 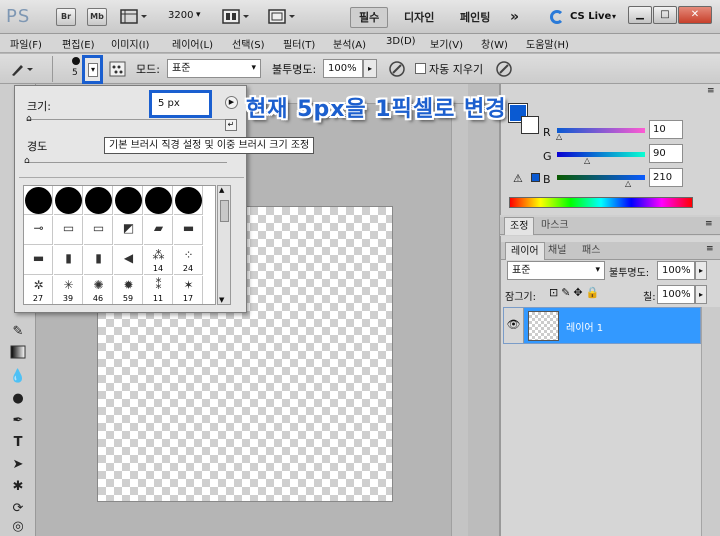 I want to click on path-selection-tool-icon: ➤, so click(x=18, y=465).